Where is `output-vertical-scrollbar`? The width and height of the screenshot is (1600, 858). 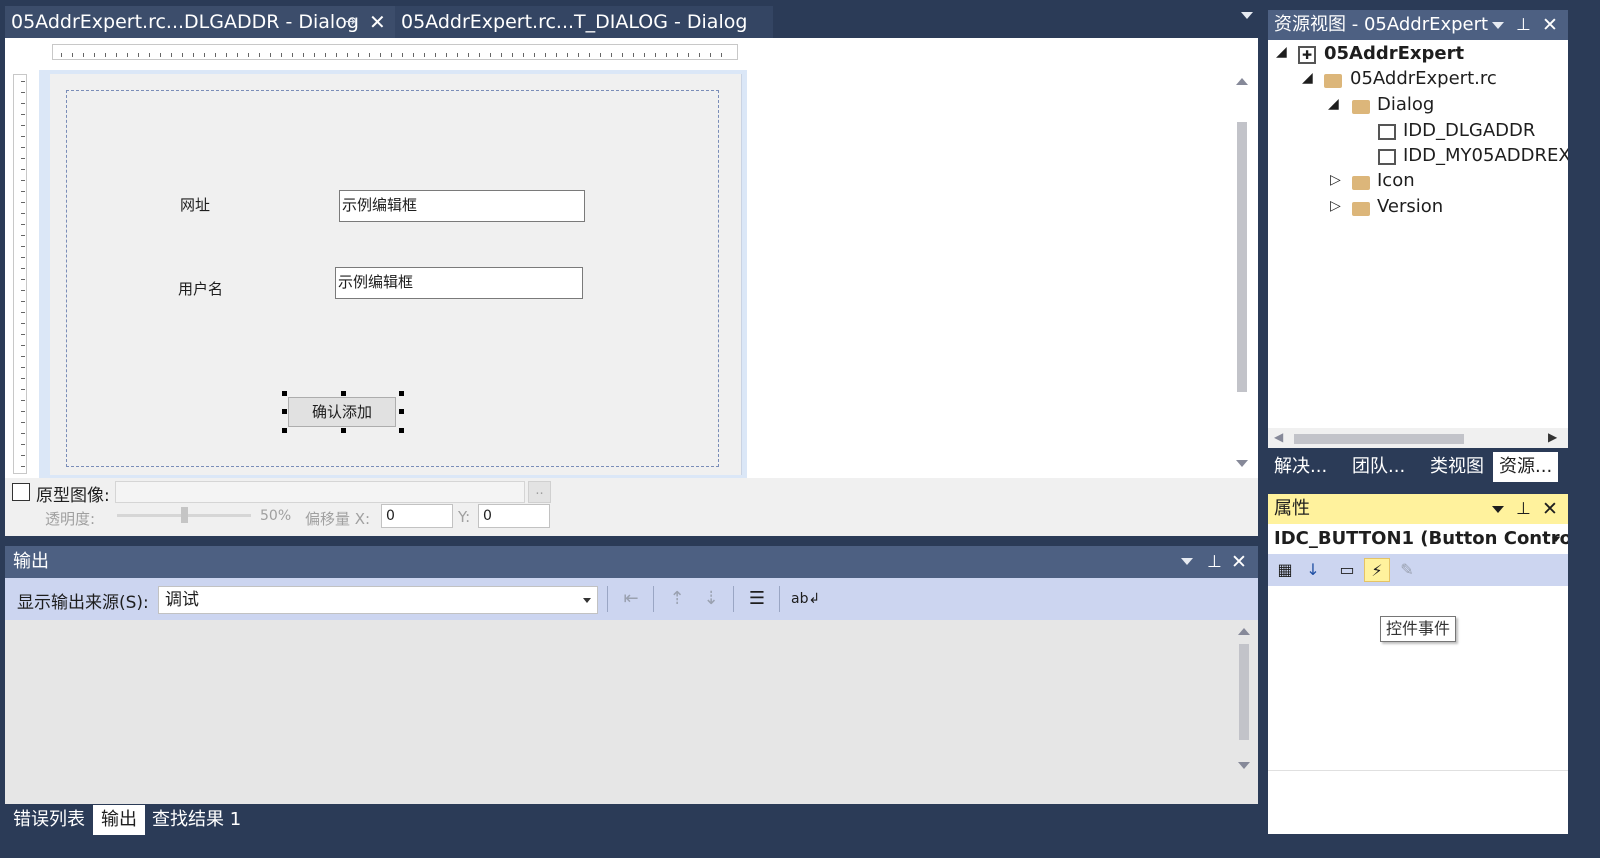
output-vertical-scrollbar is located at coordinates (1244, 712).